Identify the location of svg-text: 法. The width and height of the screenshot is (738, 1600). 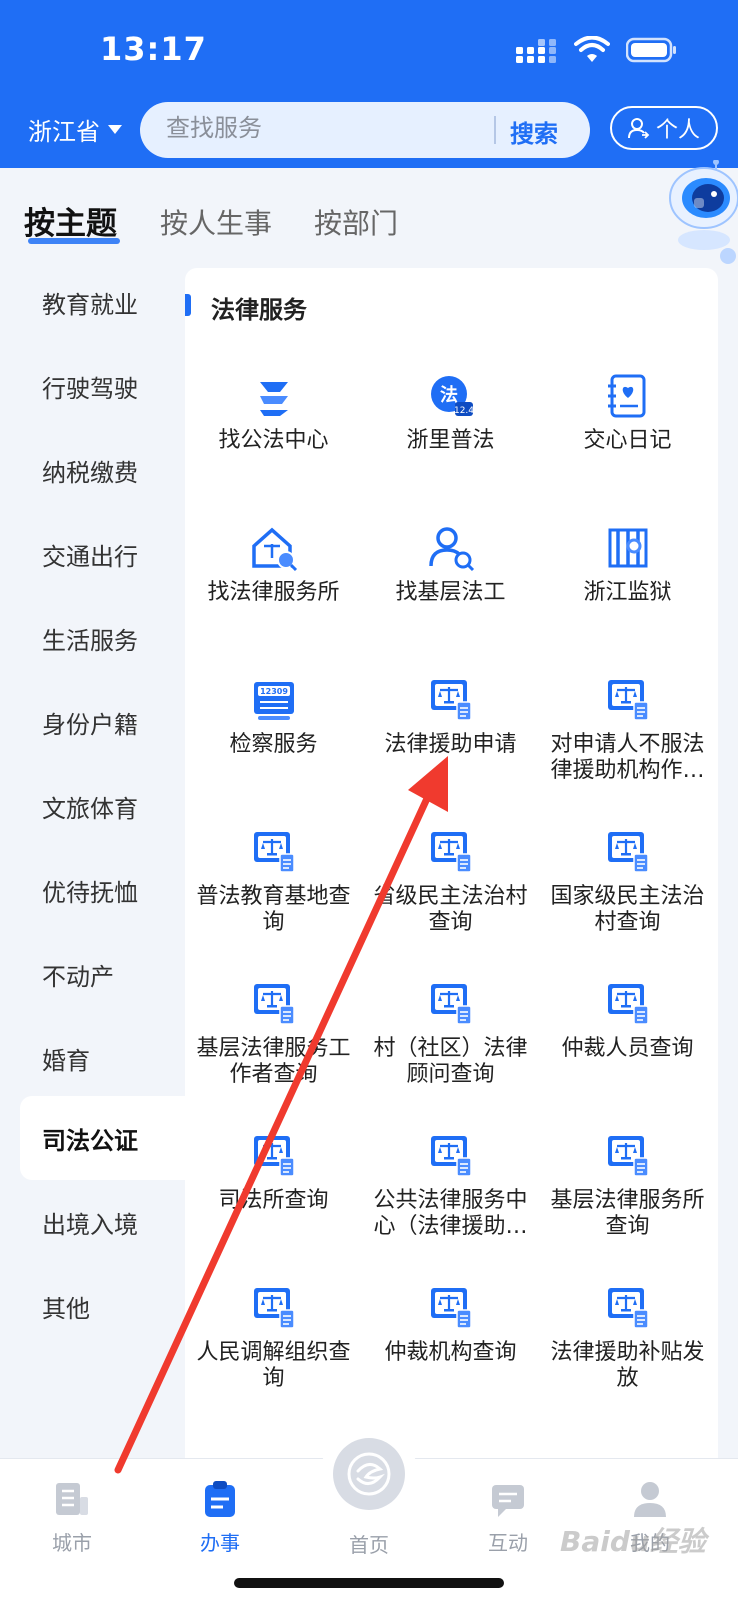
(449, 395).